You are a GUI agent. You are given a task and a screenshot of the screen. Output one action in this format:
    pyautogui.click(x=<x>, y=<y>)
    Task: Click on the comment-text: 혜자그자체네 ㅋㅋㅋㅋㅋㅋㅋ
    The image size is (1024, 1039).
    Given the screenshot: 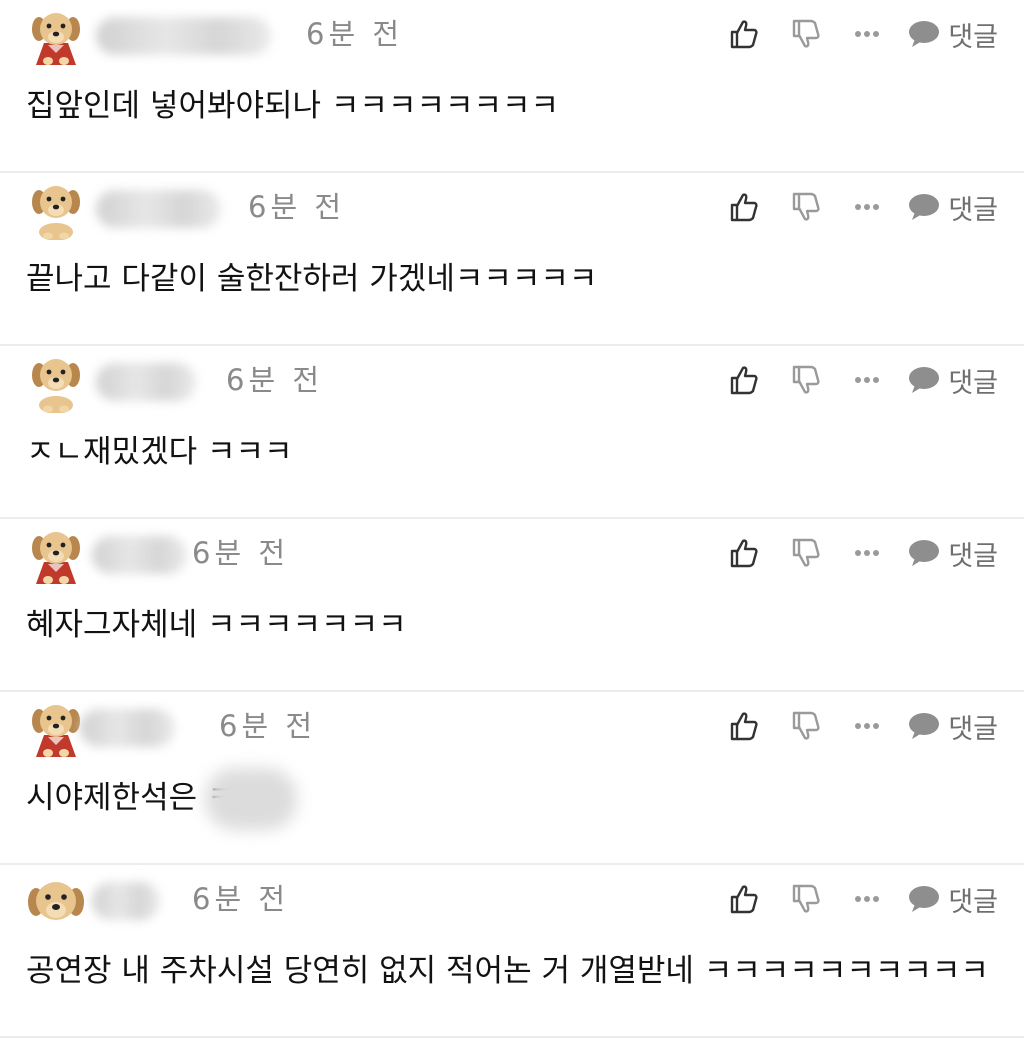 What is the action you would take?
    pyautogui.click(x=216, y=625)
    